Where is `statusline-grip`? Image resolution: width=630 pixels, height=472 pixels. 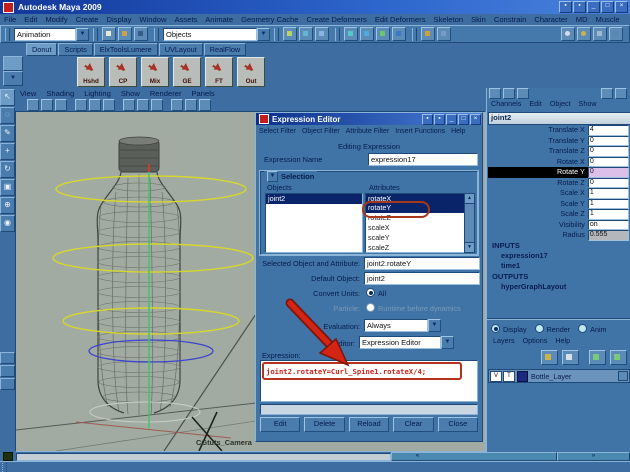 statusline-grip is located at coordinates (7, 34).